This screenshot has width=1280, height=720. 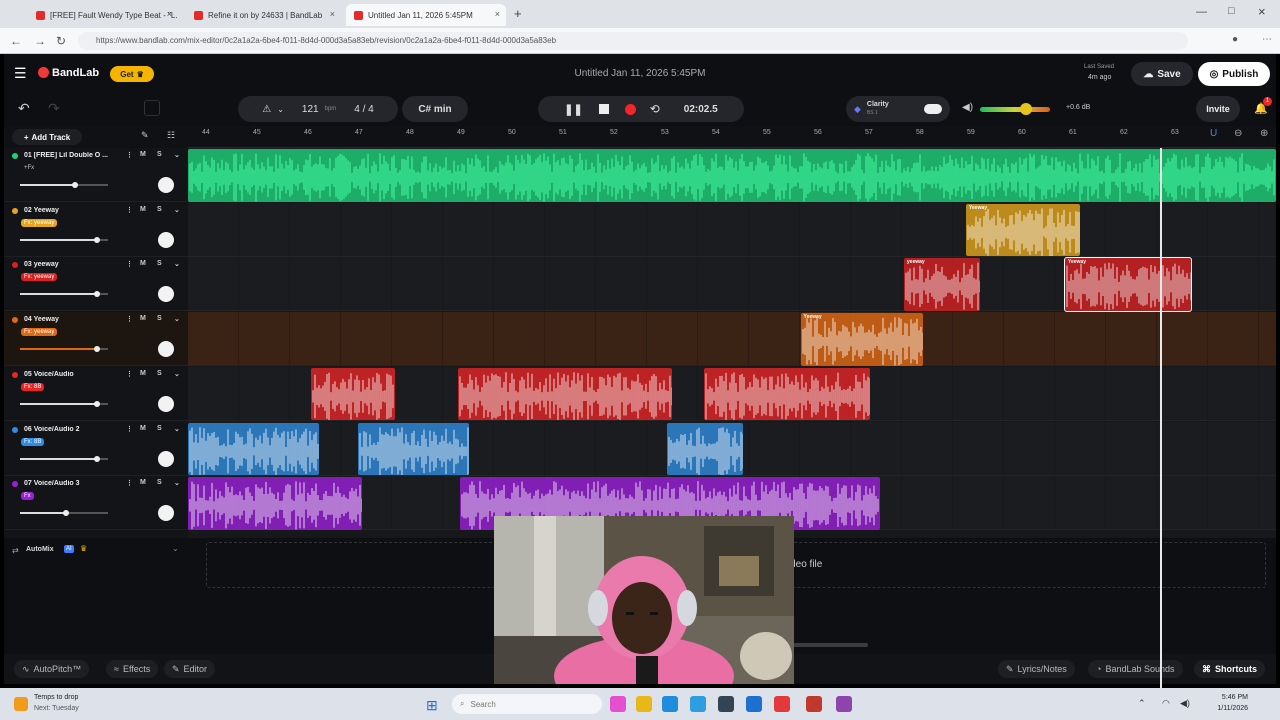 What do you see at coordinates (1264, 133) in the screenshot?
I see `zoom-in-icon: ⊕` at bounding box center [1264, 133].